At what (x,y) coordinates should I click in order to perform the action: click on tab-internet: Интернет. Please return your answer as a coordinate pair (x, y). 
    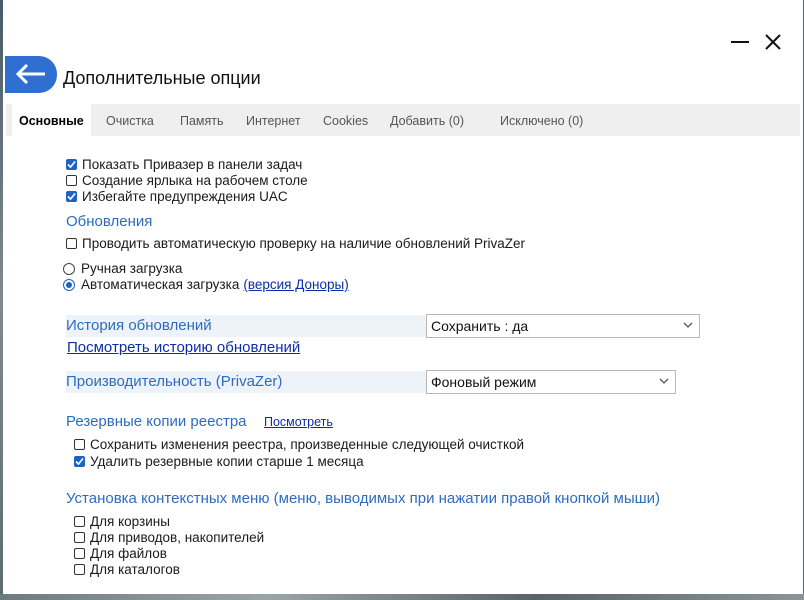
    Looking at the image, I should click on (273, 120).